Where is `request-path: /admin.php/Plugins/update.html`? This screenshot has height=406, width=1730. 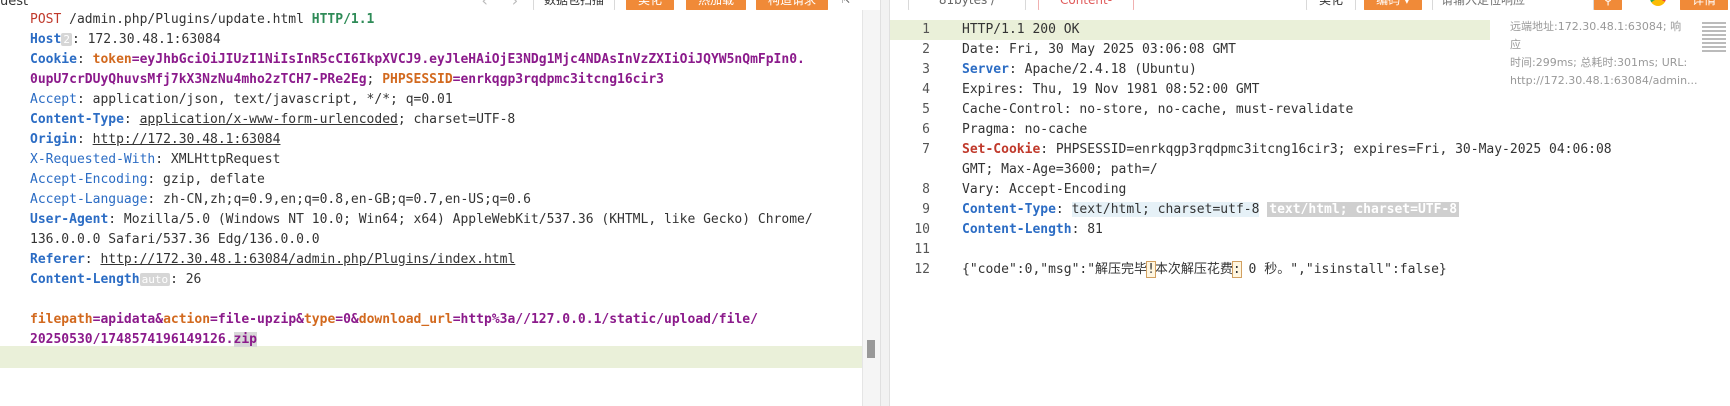 request-path: /admin.php/Plugins/update.html is located at coordinates (186, 19).